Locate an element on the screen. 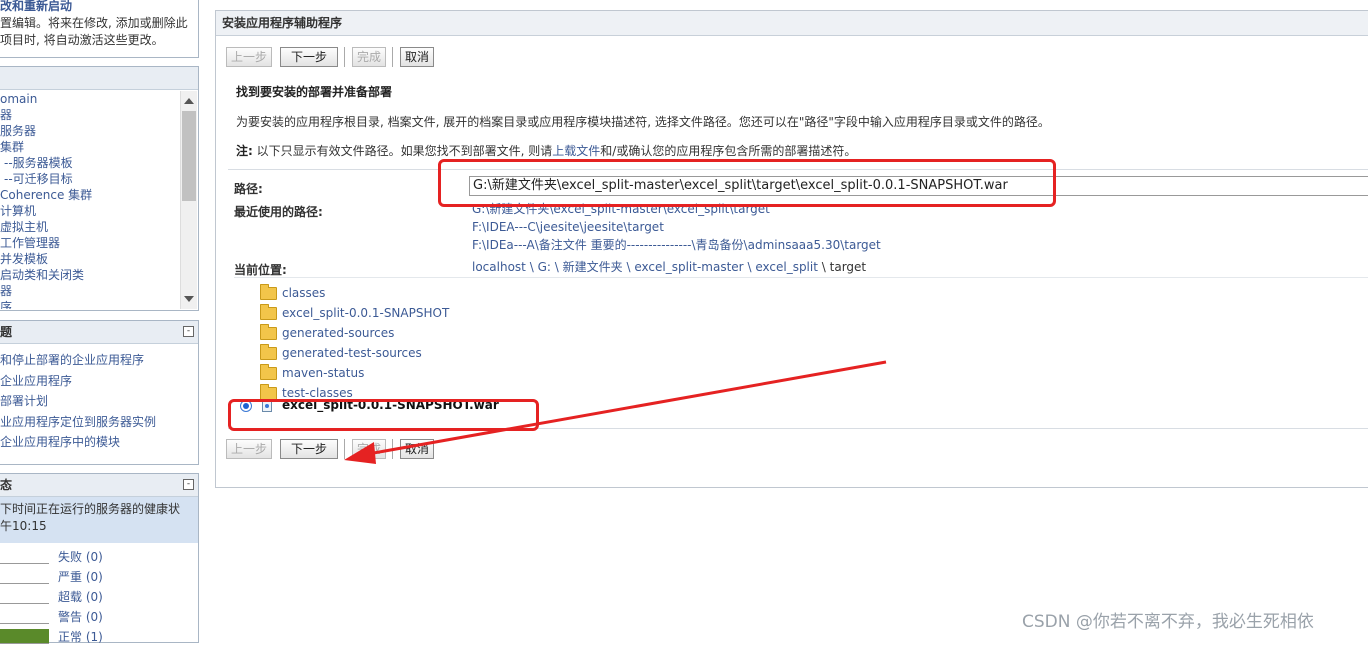  breadcrumb-link: localhost is located at coordinates (499, 267).